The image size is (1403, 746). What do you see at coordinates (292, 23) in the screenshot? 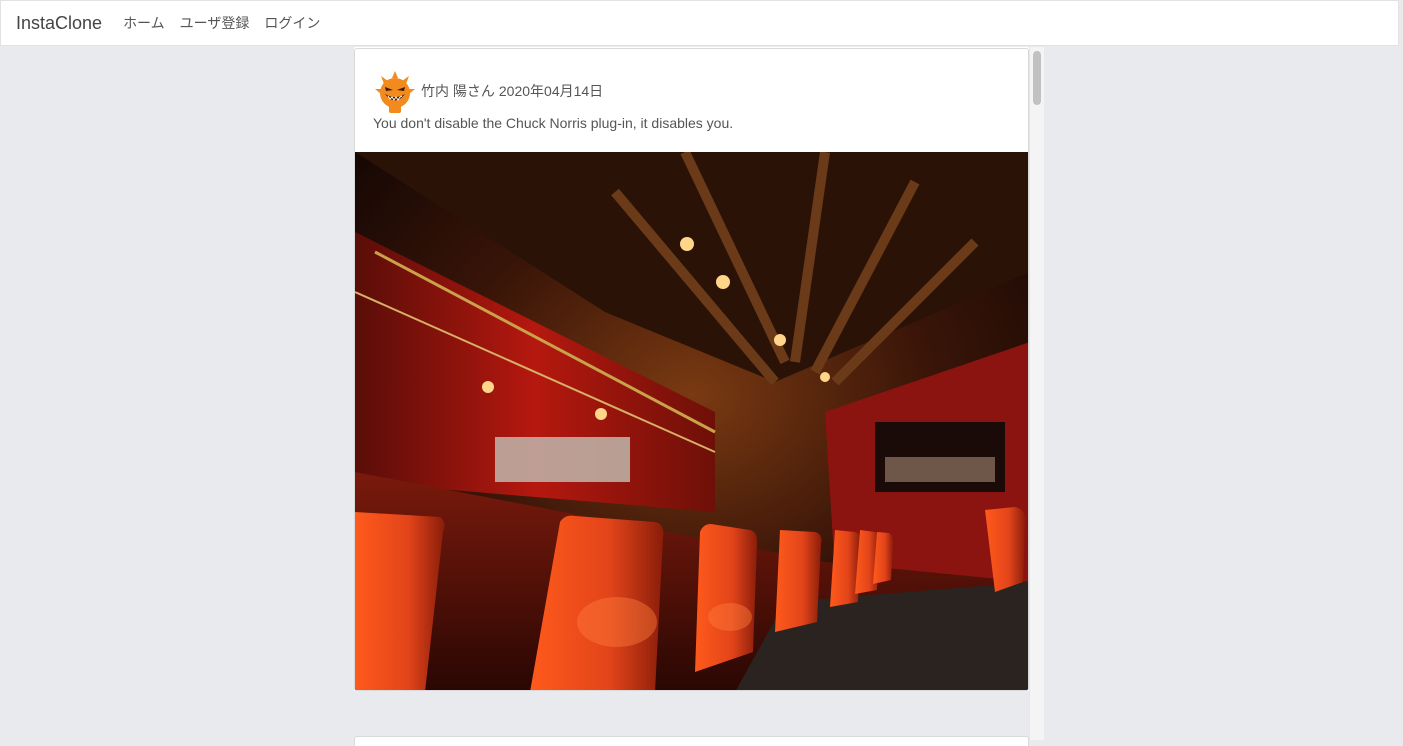
I see `nav-link-login: ログイン` at bounding box center [292, 23].